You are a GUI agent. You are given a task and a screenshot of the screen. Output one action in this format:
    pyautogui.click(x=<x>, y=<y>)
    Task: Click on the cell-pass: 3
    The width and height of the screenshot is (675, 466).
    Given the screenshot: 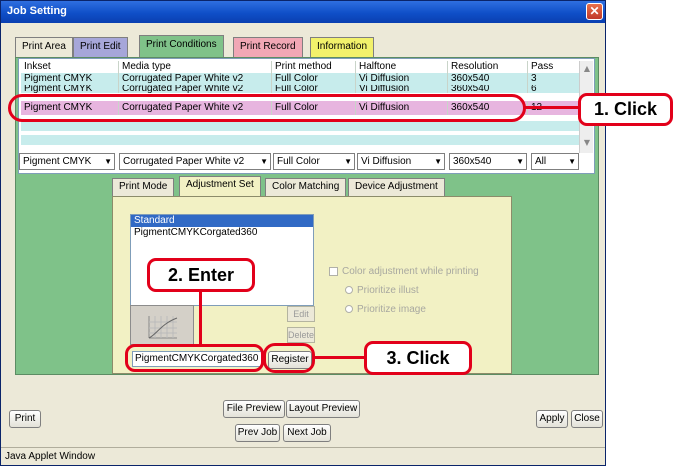 What is the action you would take?
    pyautogui.click(x=554, y=79)
    